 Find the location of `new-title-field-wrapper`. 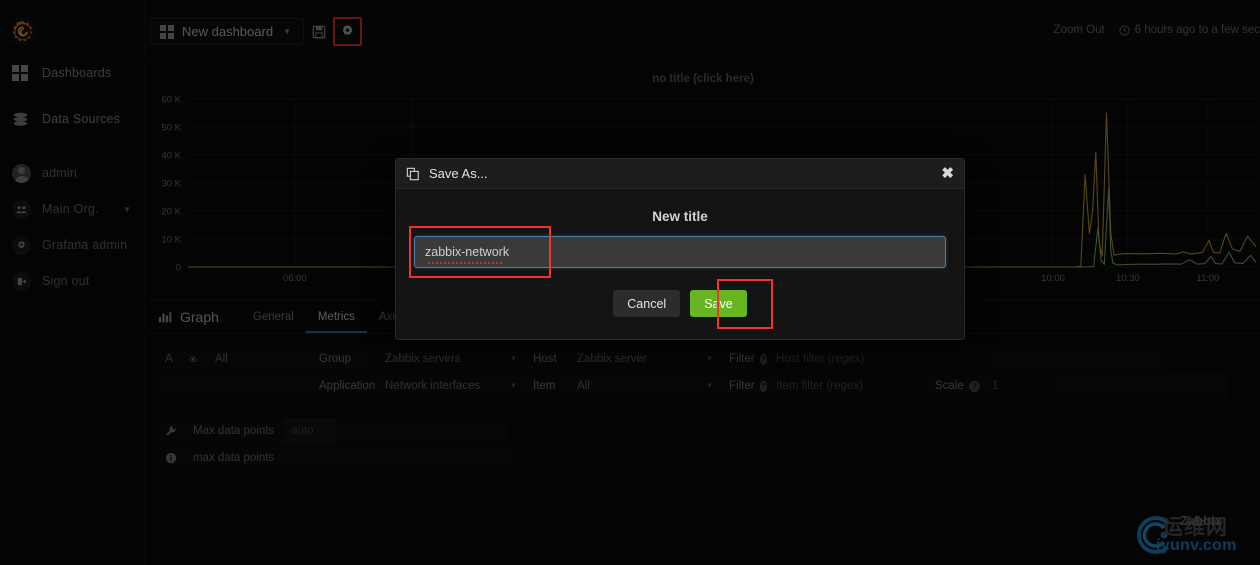

new-title-field-wrapper is located at coordinates (677, 252).